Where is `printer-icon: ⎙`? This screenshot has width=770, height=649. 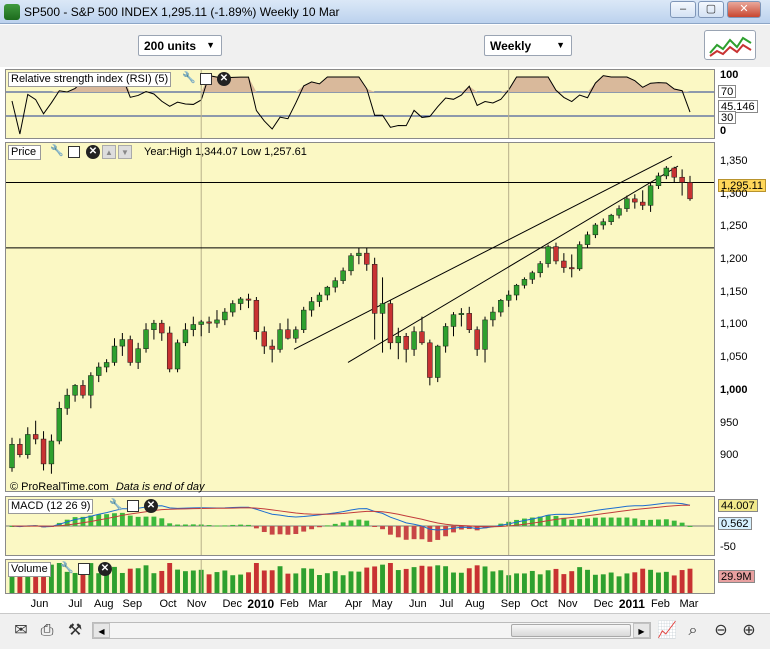 printer-icon: ⎙ is located at coordinates (47, 631).